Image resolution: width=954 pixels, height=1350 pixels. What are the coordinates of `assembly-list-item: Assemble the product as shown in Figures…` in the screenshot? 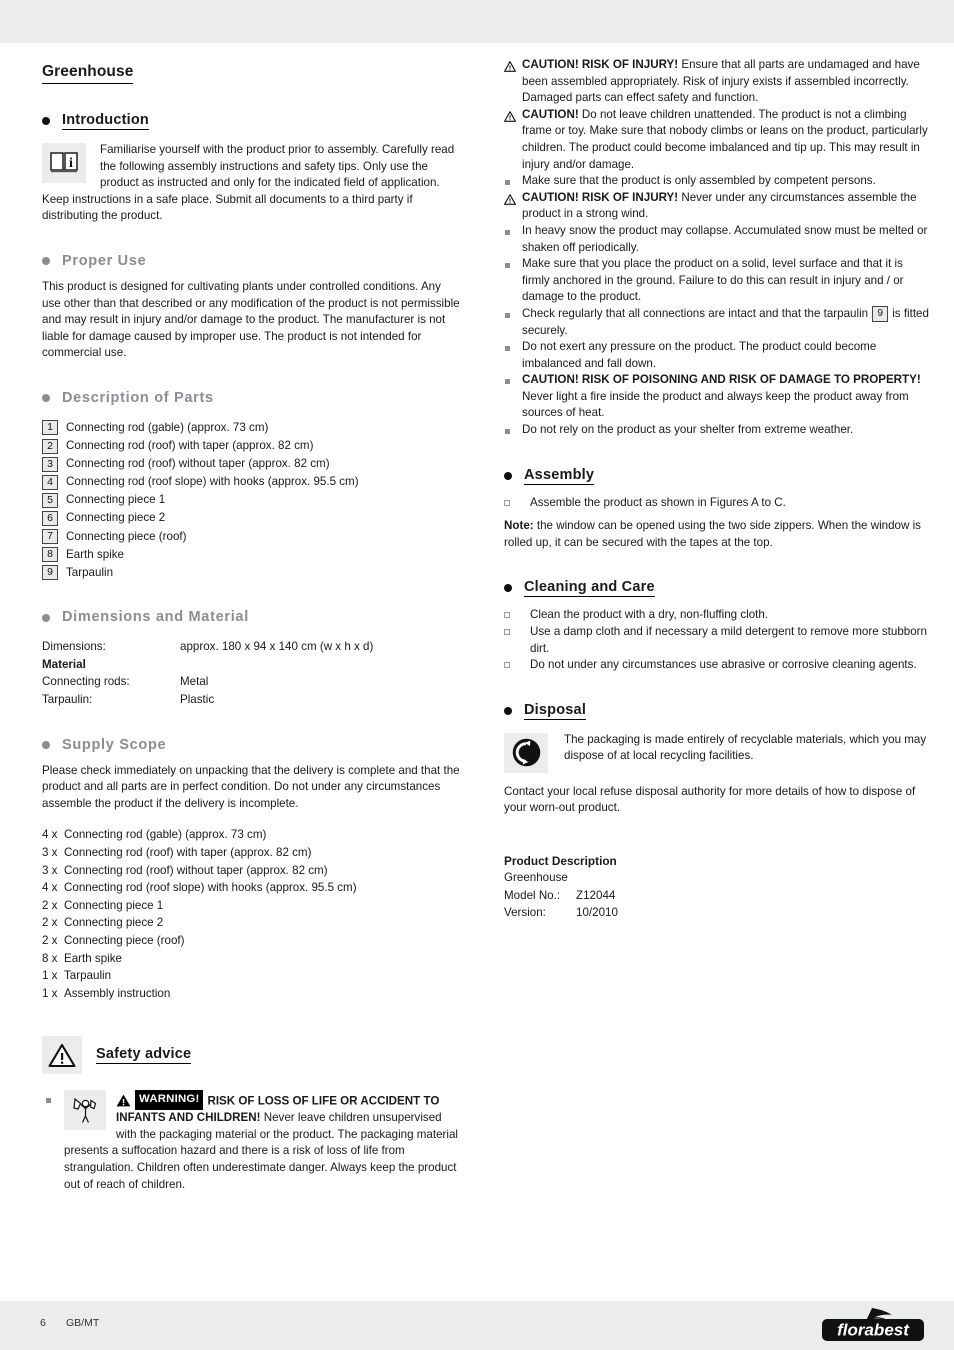 It's located at (717, 503).